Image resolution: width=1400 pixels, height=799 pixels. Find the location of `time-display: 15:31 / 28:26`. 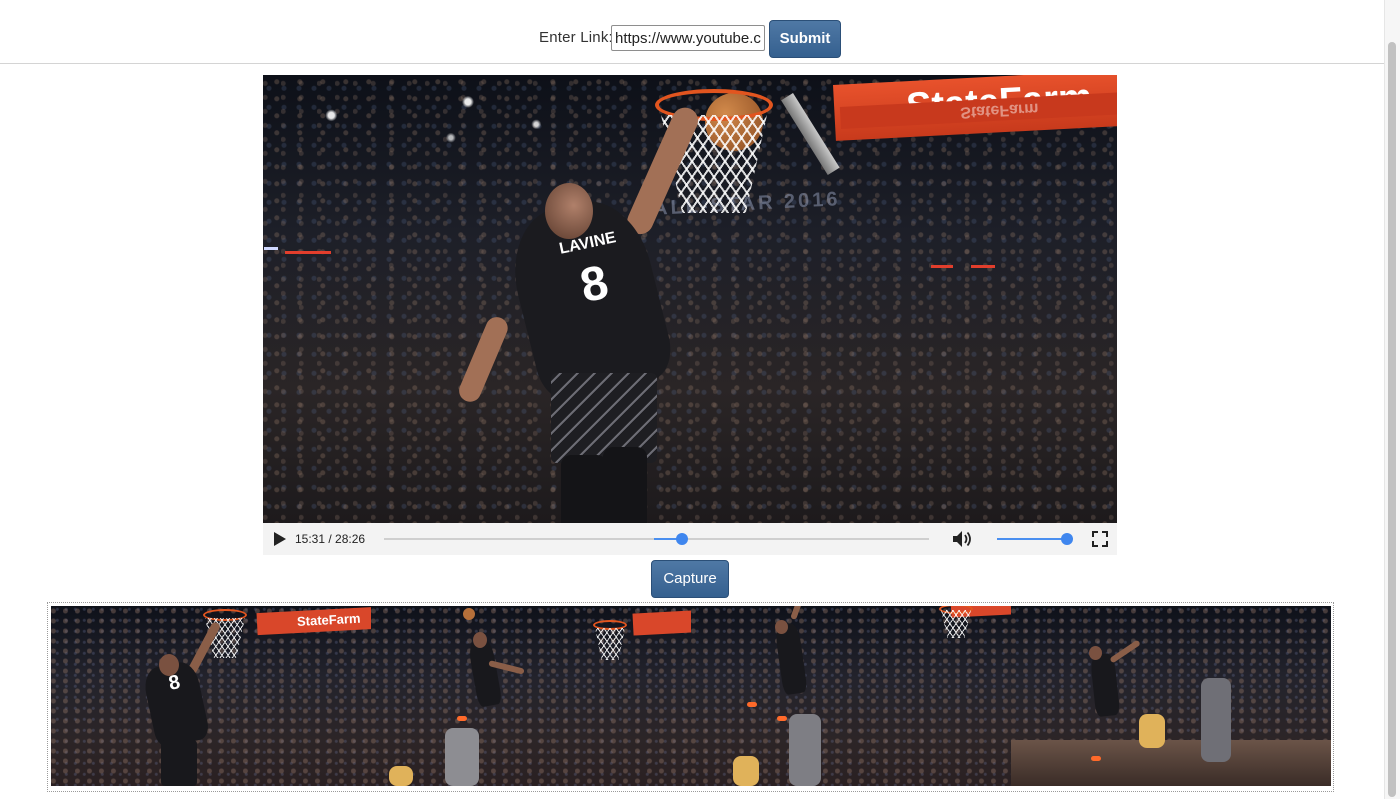

time-display: 15:31 / 28:26 is located at coordinates (330, 539).